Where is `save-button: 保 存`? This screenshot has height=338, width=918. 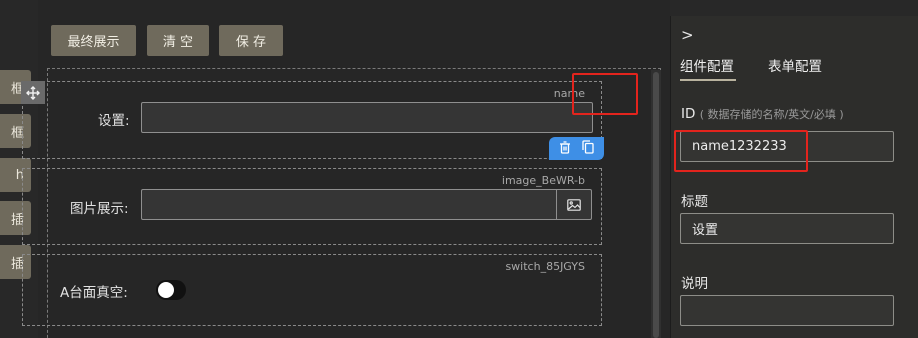
save-button: 保 存 is located at coordinates (251, 40).